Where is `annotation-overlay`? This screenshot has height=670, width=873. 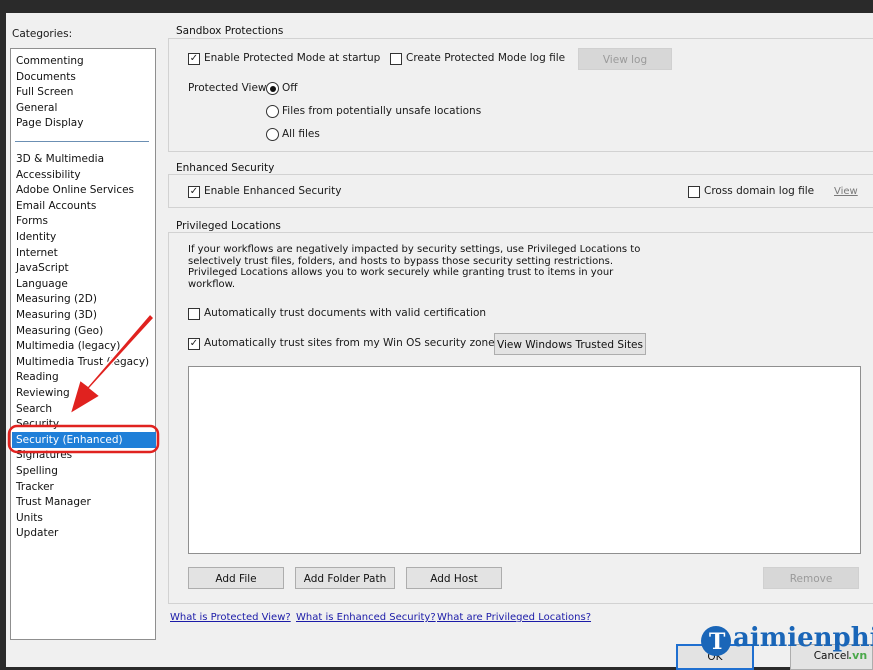 annotation-overlay is located at coordinates (83, 383).